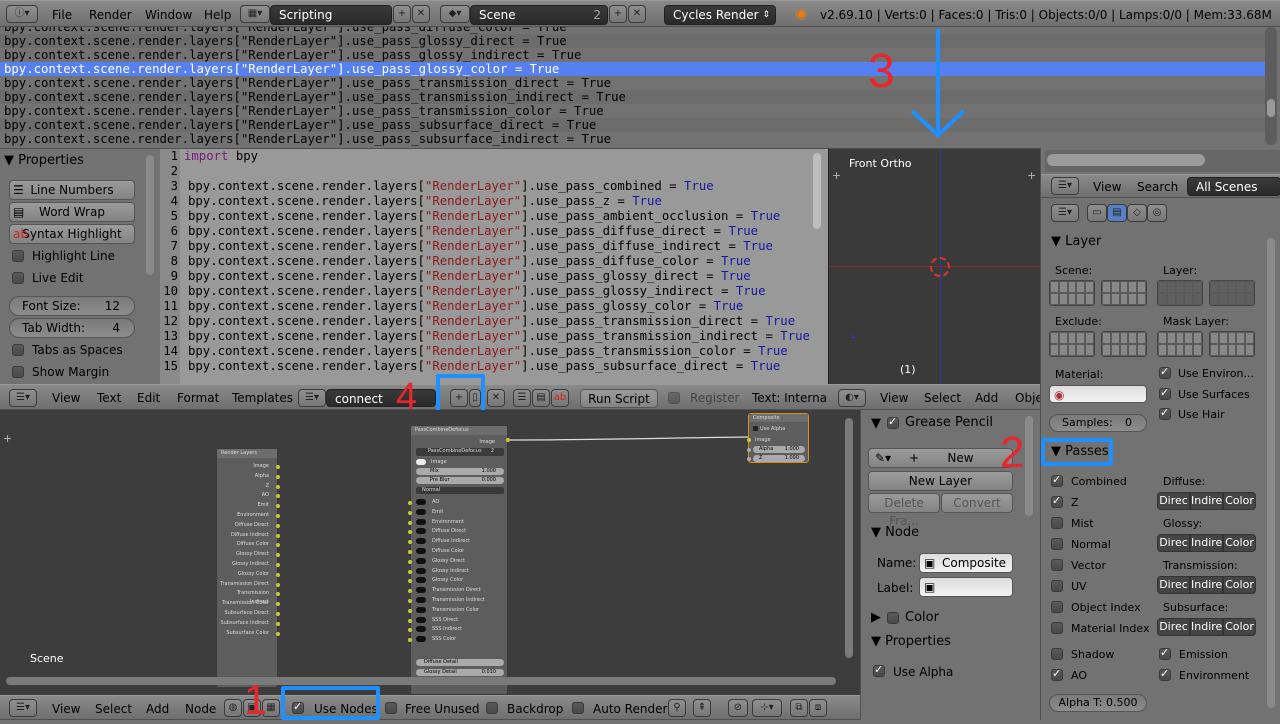  Describe the element at coordinates (492, 708) in the screenshot. I see `backdrop-checkbox` at that location.